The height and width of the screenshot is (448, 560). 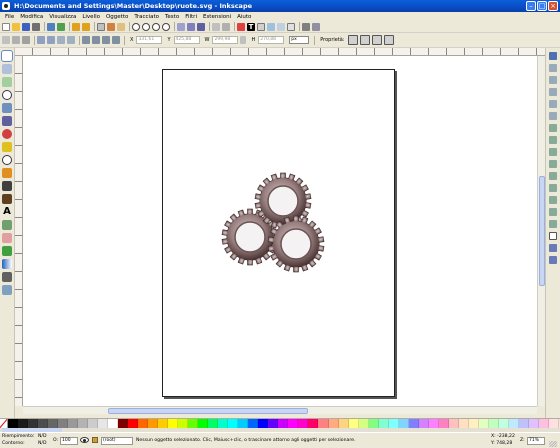 What do you see at coordinates (291, 26) in the screenshot?
I see `preferences-icon` at bounding box center [291, 26].